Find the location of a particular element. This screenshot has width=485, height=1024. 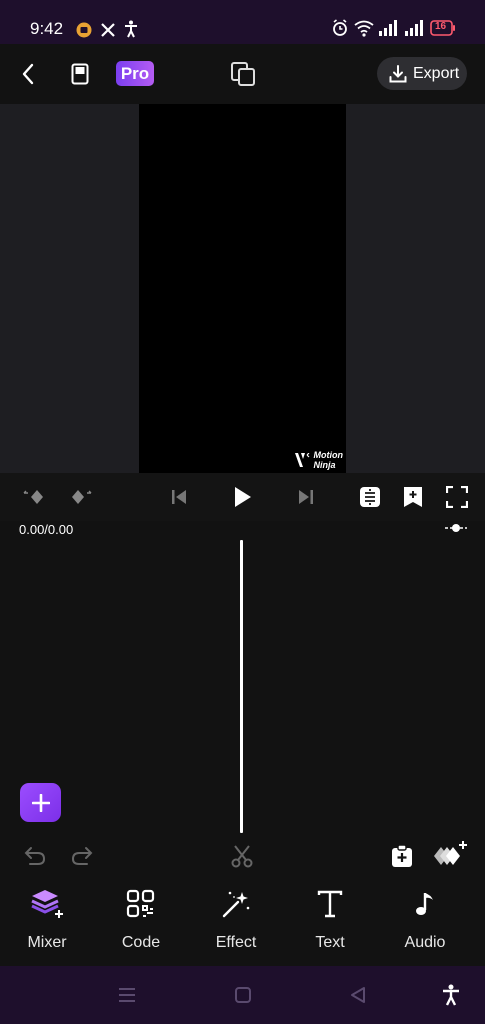

previous-keyframe-button is located at coordinates (35, 497).